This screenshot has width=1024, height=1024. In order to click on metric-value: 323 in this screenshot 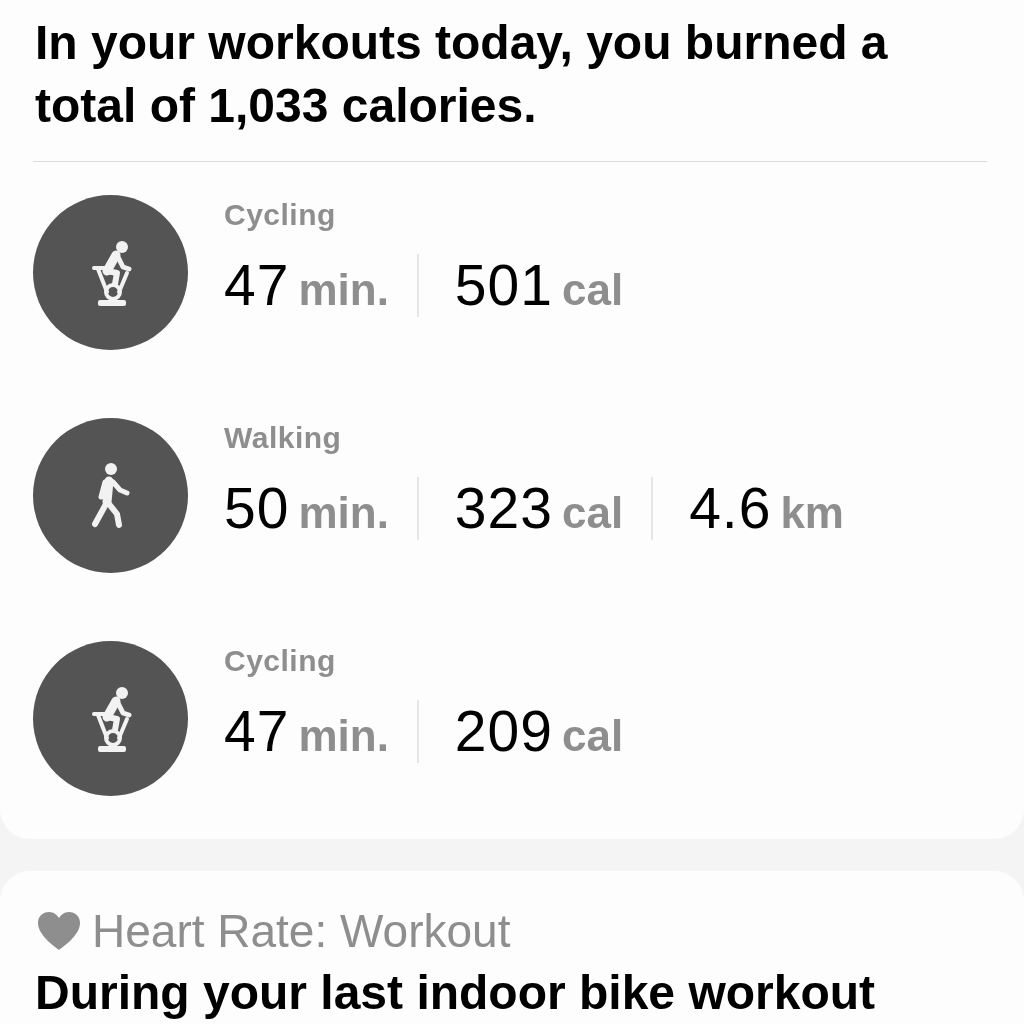, I will do `click(503, 508)`.